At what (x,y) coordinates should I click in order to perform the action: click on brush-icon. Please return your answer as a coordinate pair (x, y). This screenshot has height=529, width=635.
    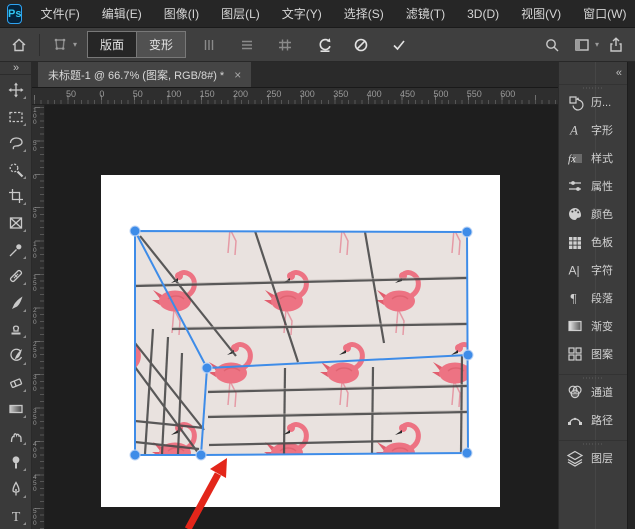
    Looking at the image, I should click on (16, 302).